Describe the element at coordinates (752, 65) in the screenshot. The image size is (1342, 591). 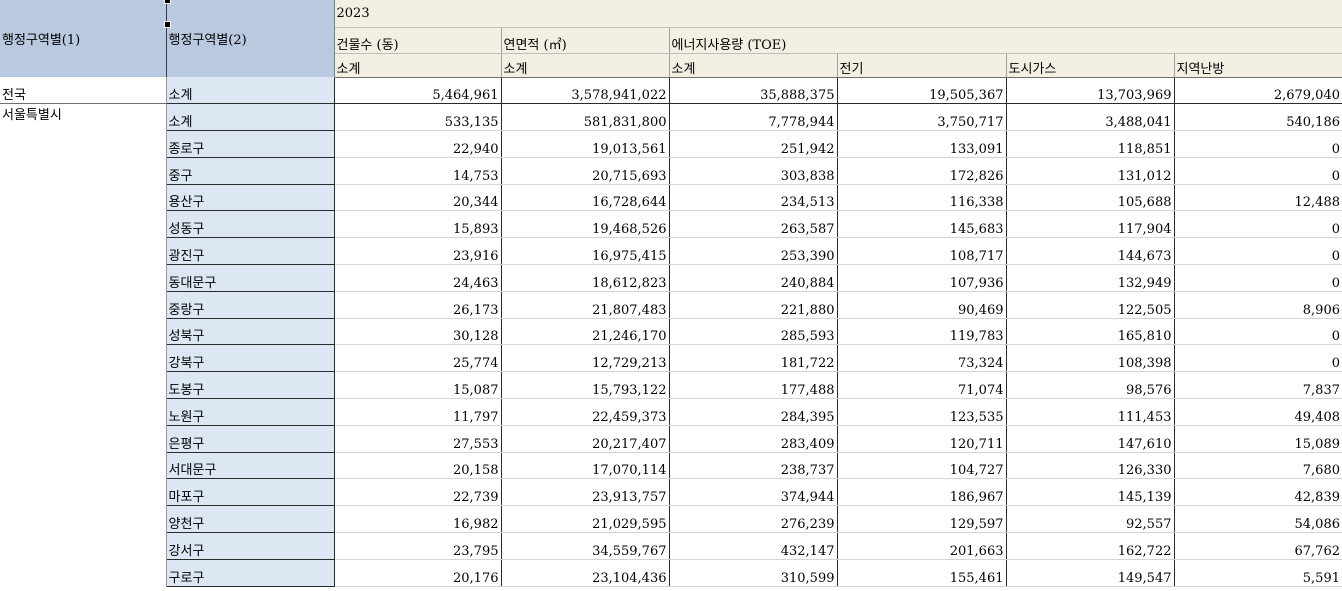
I see `subheader-energy-subtotal: 소계` at that location.